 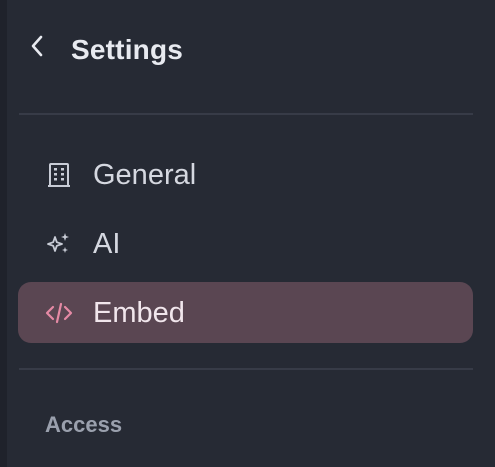 I want to click on code-icon, so click(x=59, y=313).